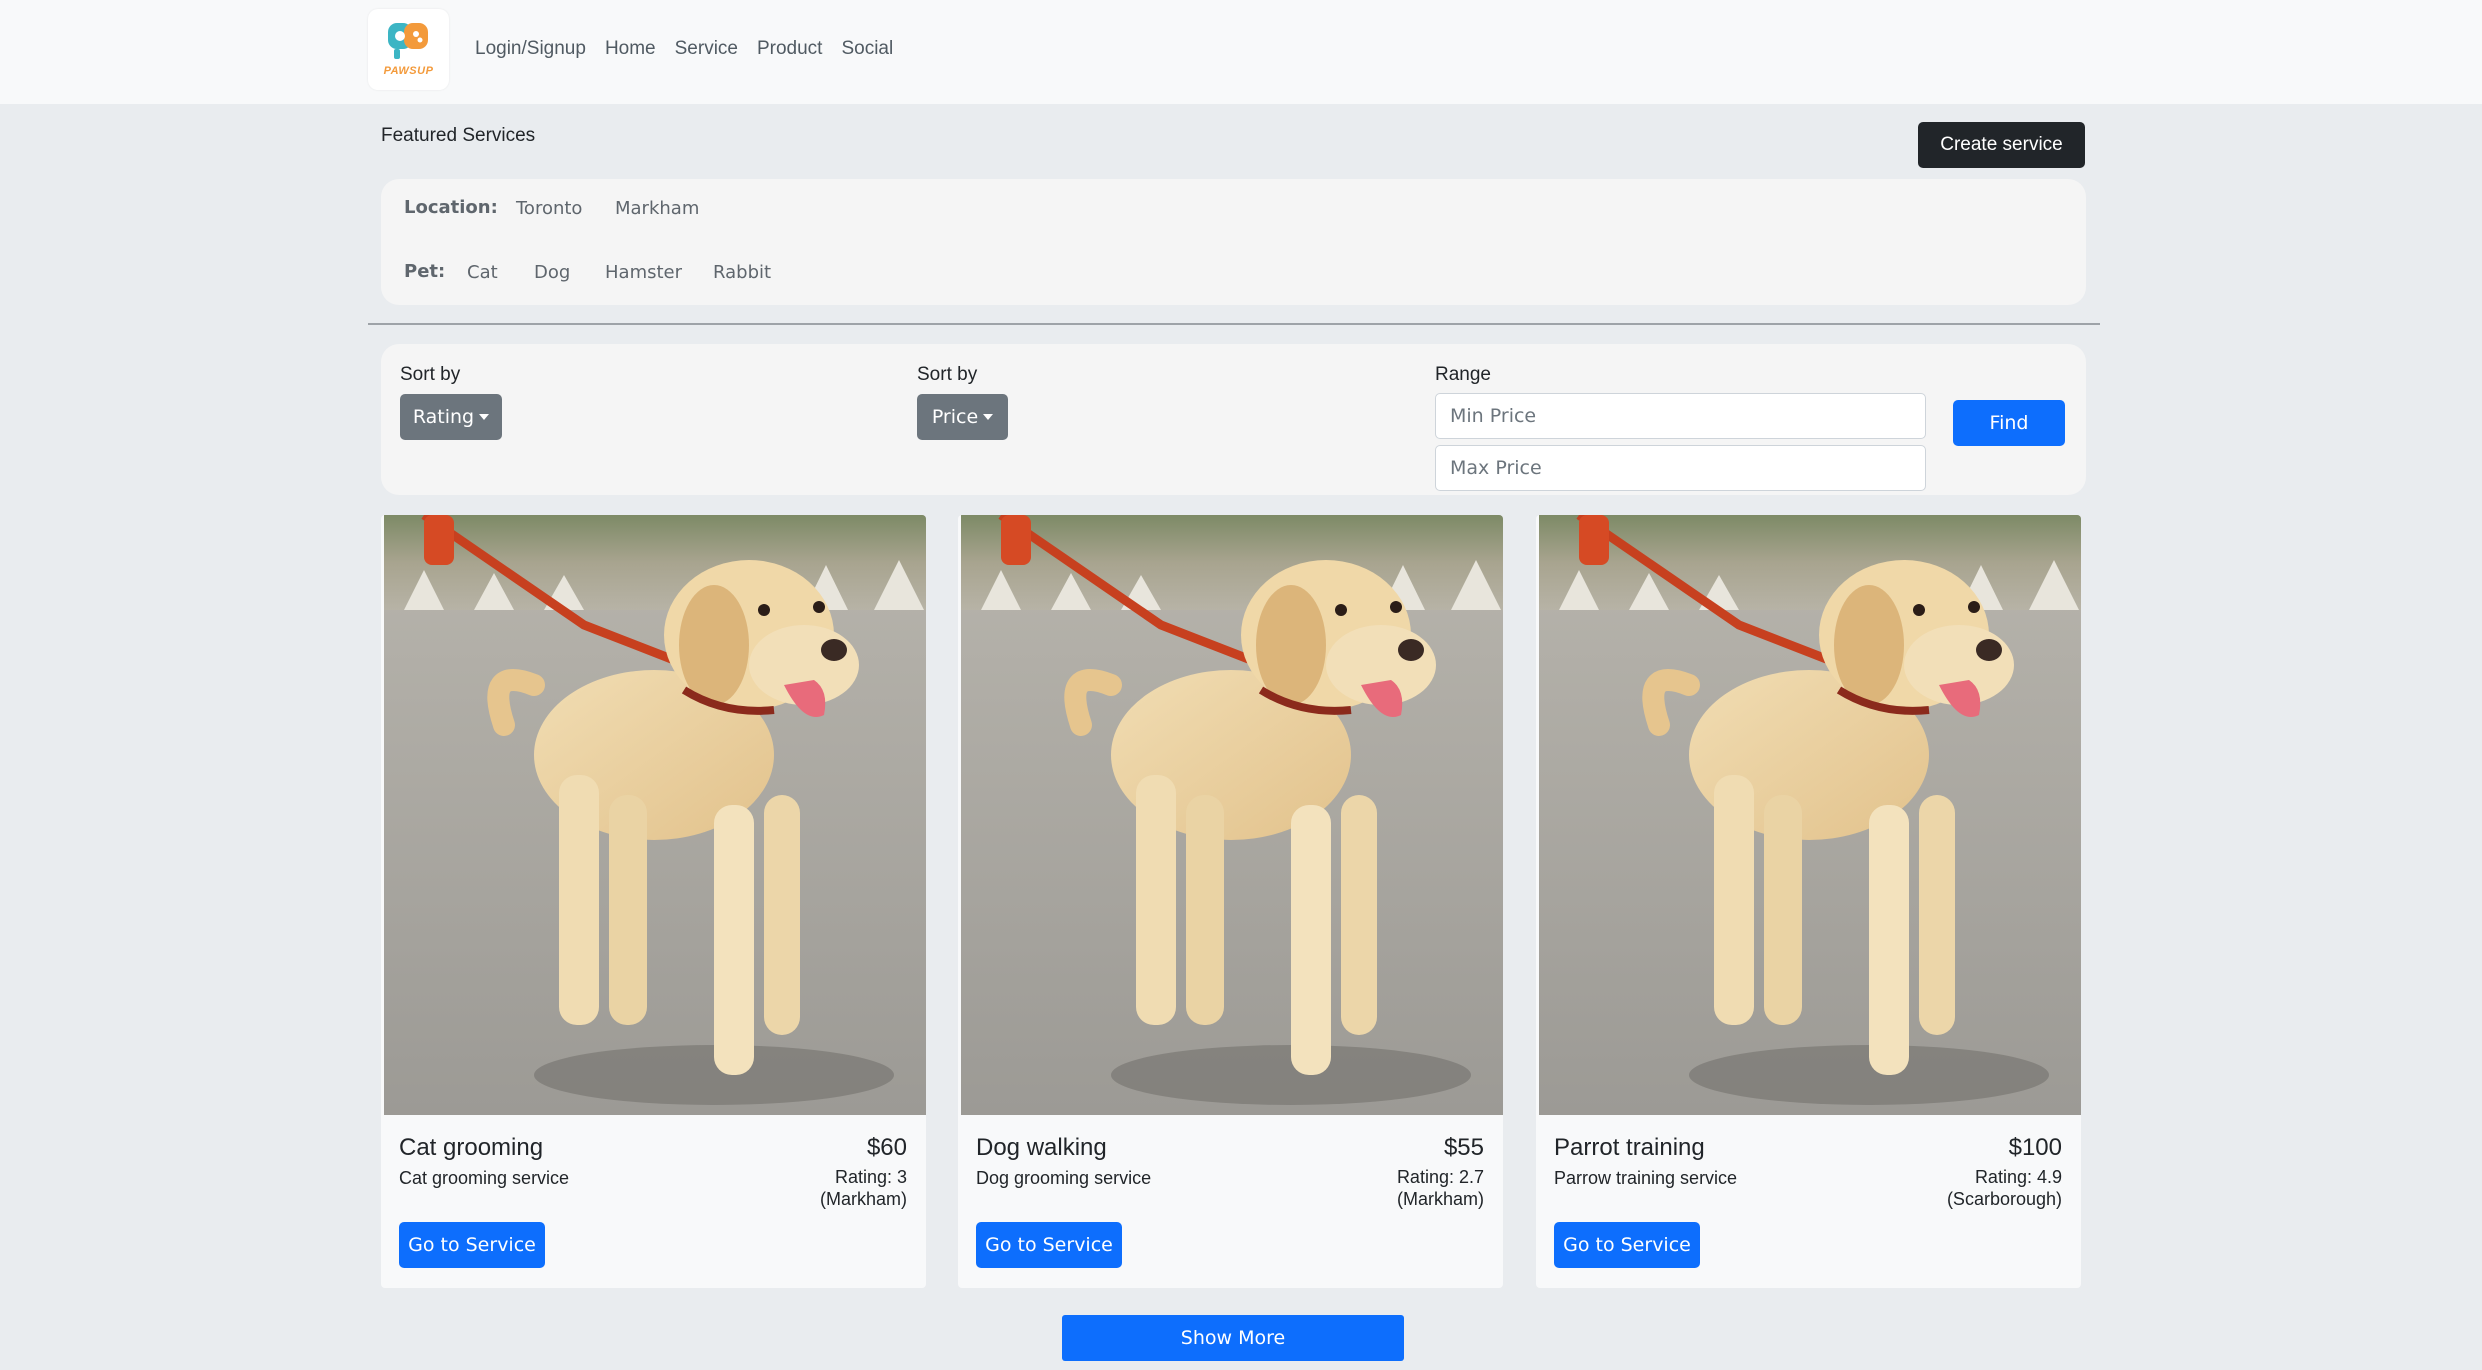 The image size is (2482, 1370). I want to click on service-price: $55, so click(1463, 1147).